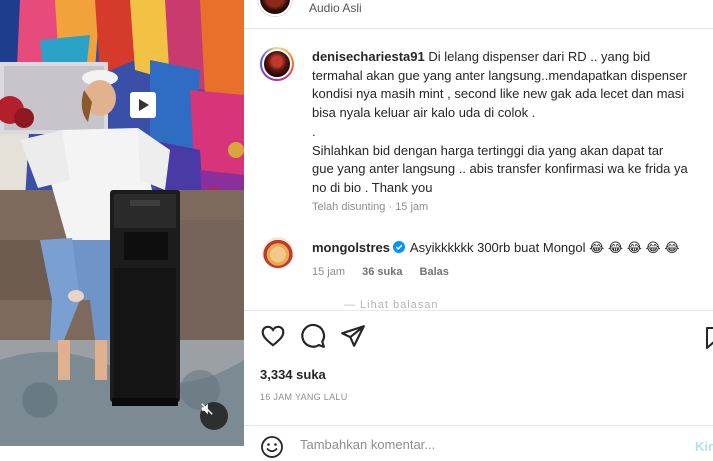 Image resolution: width=713 pixels, height=461 pixels. What do you see at coordinates (544, 247) in the screenshot?
I see `comment-text: Asyikkkkkk 300rb buat Mongol 😂 😂 😂 😂 😂` at bounding box center [544, 247].